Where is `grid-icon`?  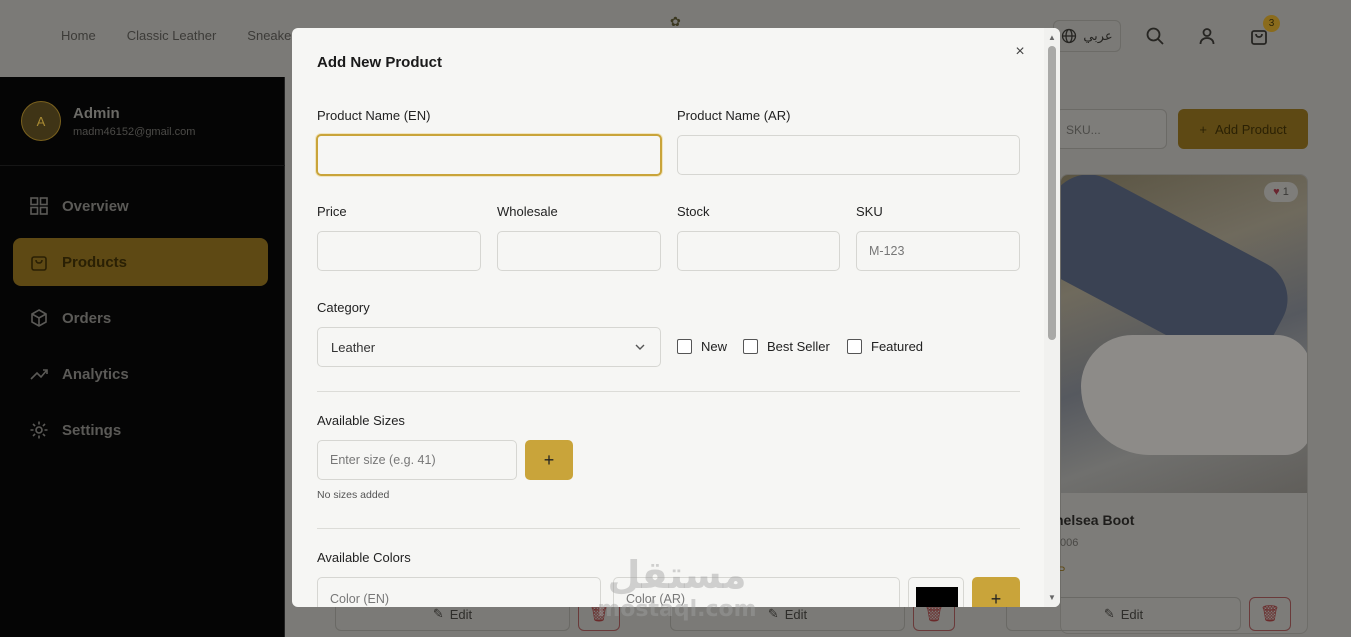 grid-icon is located at coordinates (39, 206).